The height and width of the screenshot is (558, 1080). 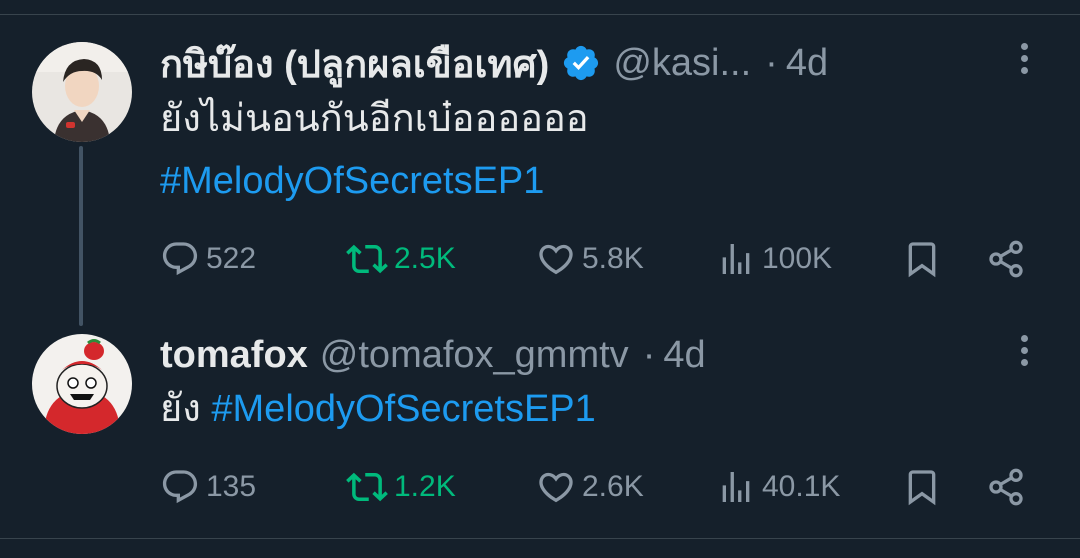 I want to click on display-name: tomafox, so click(x=234, y=355).